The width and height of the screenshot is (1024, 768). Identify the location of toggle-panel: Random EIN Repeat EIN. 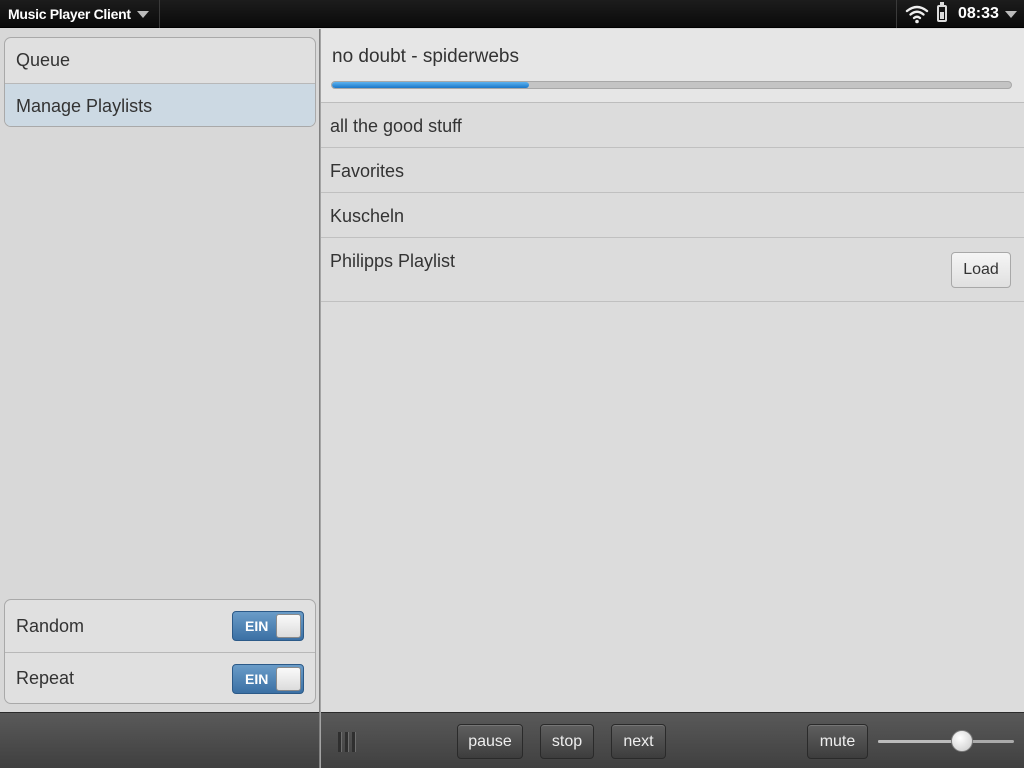
(160, 651).